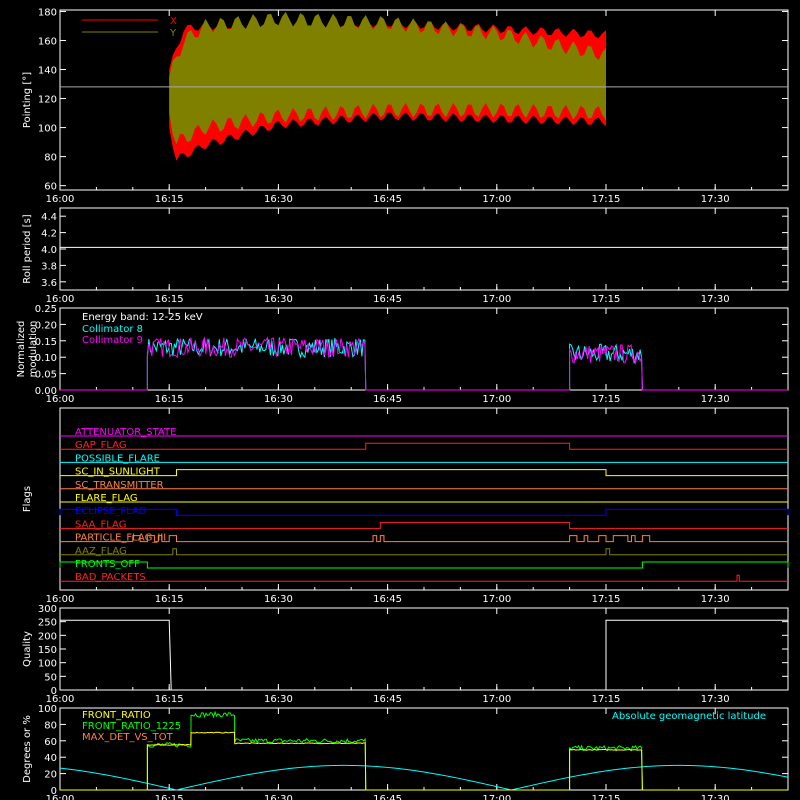 Image resolution: width=800 pixels, height=800 pixels. Describe the element at coordinates (33, 349) in the screenshot. I see `y-axis-label: modulation` at that location.